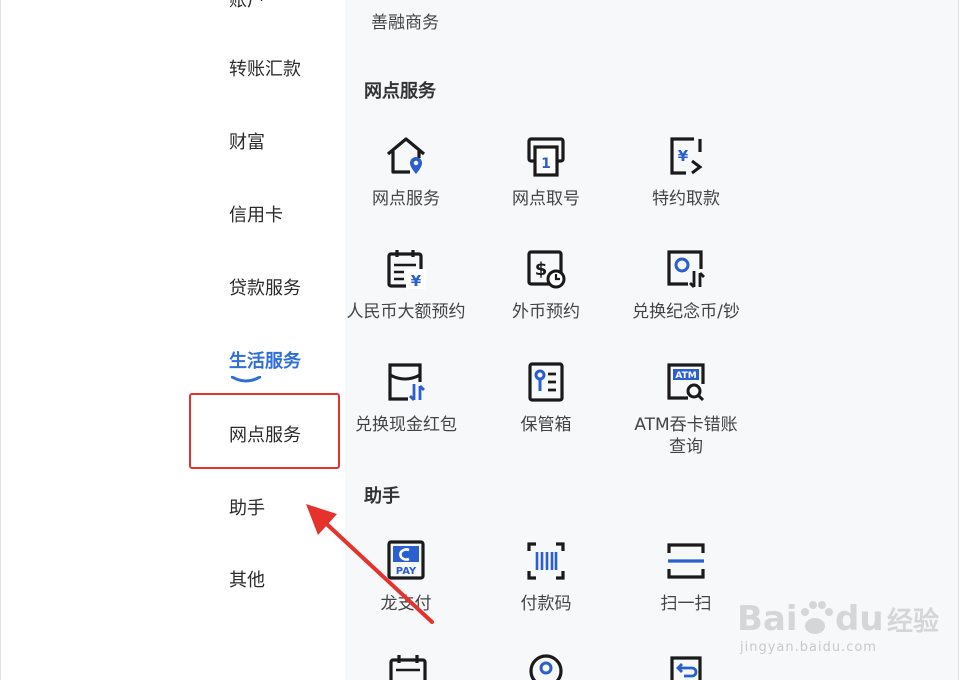 This screenshot has height=680, width=960. I want to click on svg-text: du, so click(859, 619).